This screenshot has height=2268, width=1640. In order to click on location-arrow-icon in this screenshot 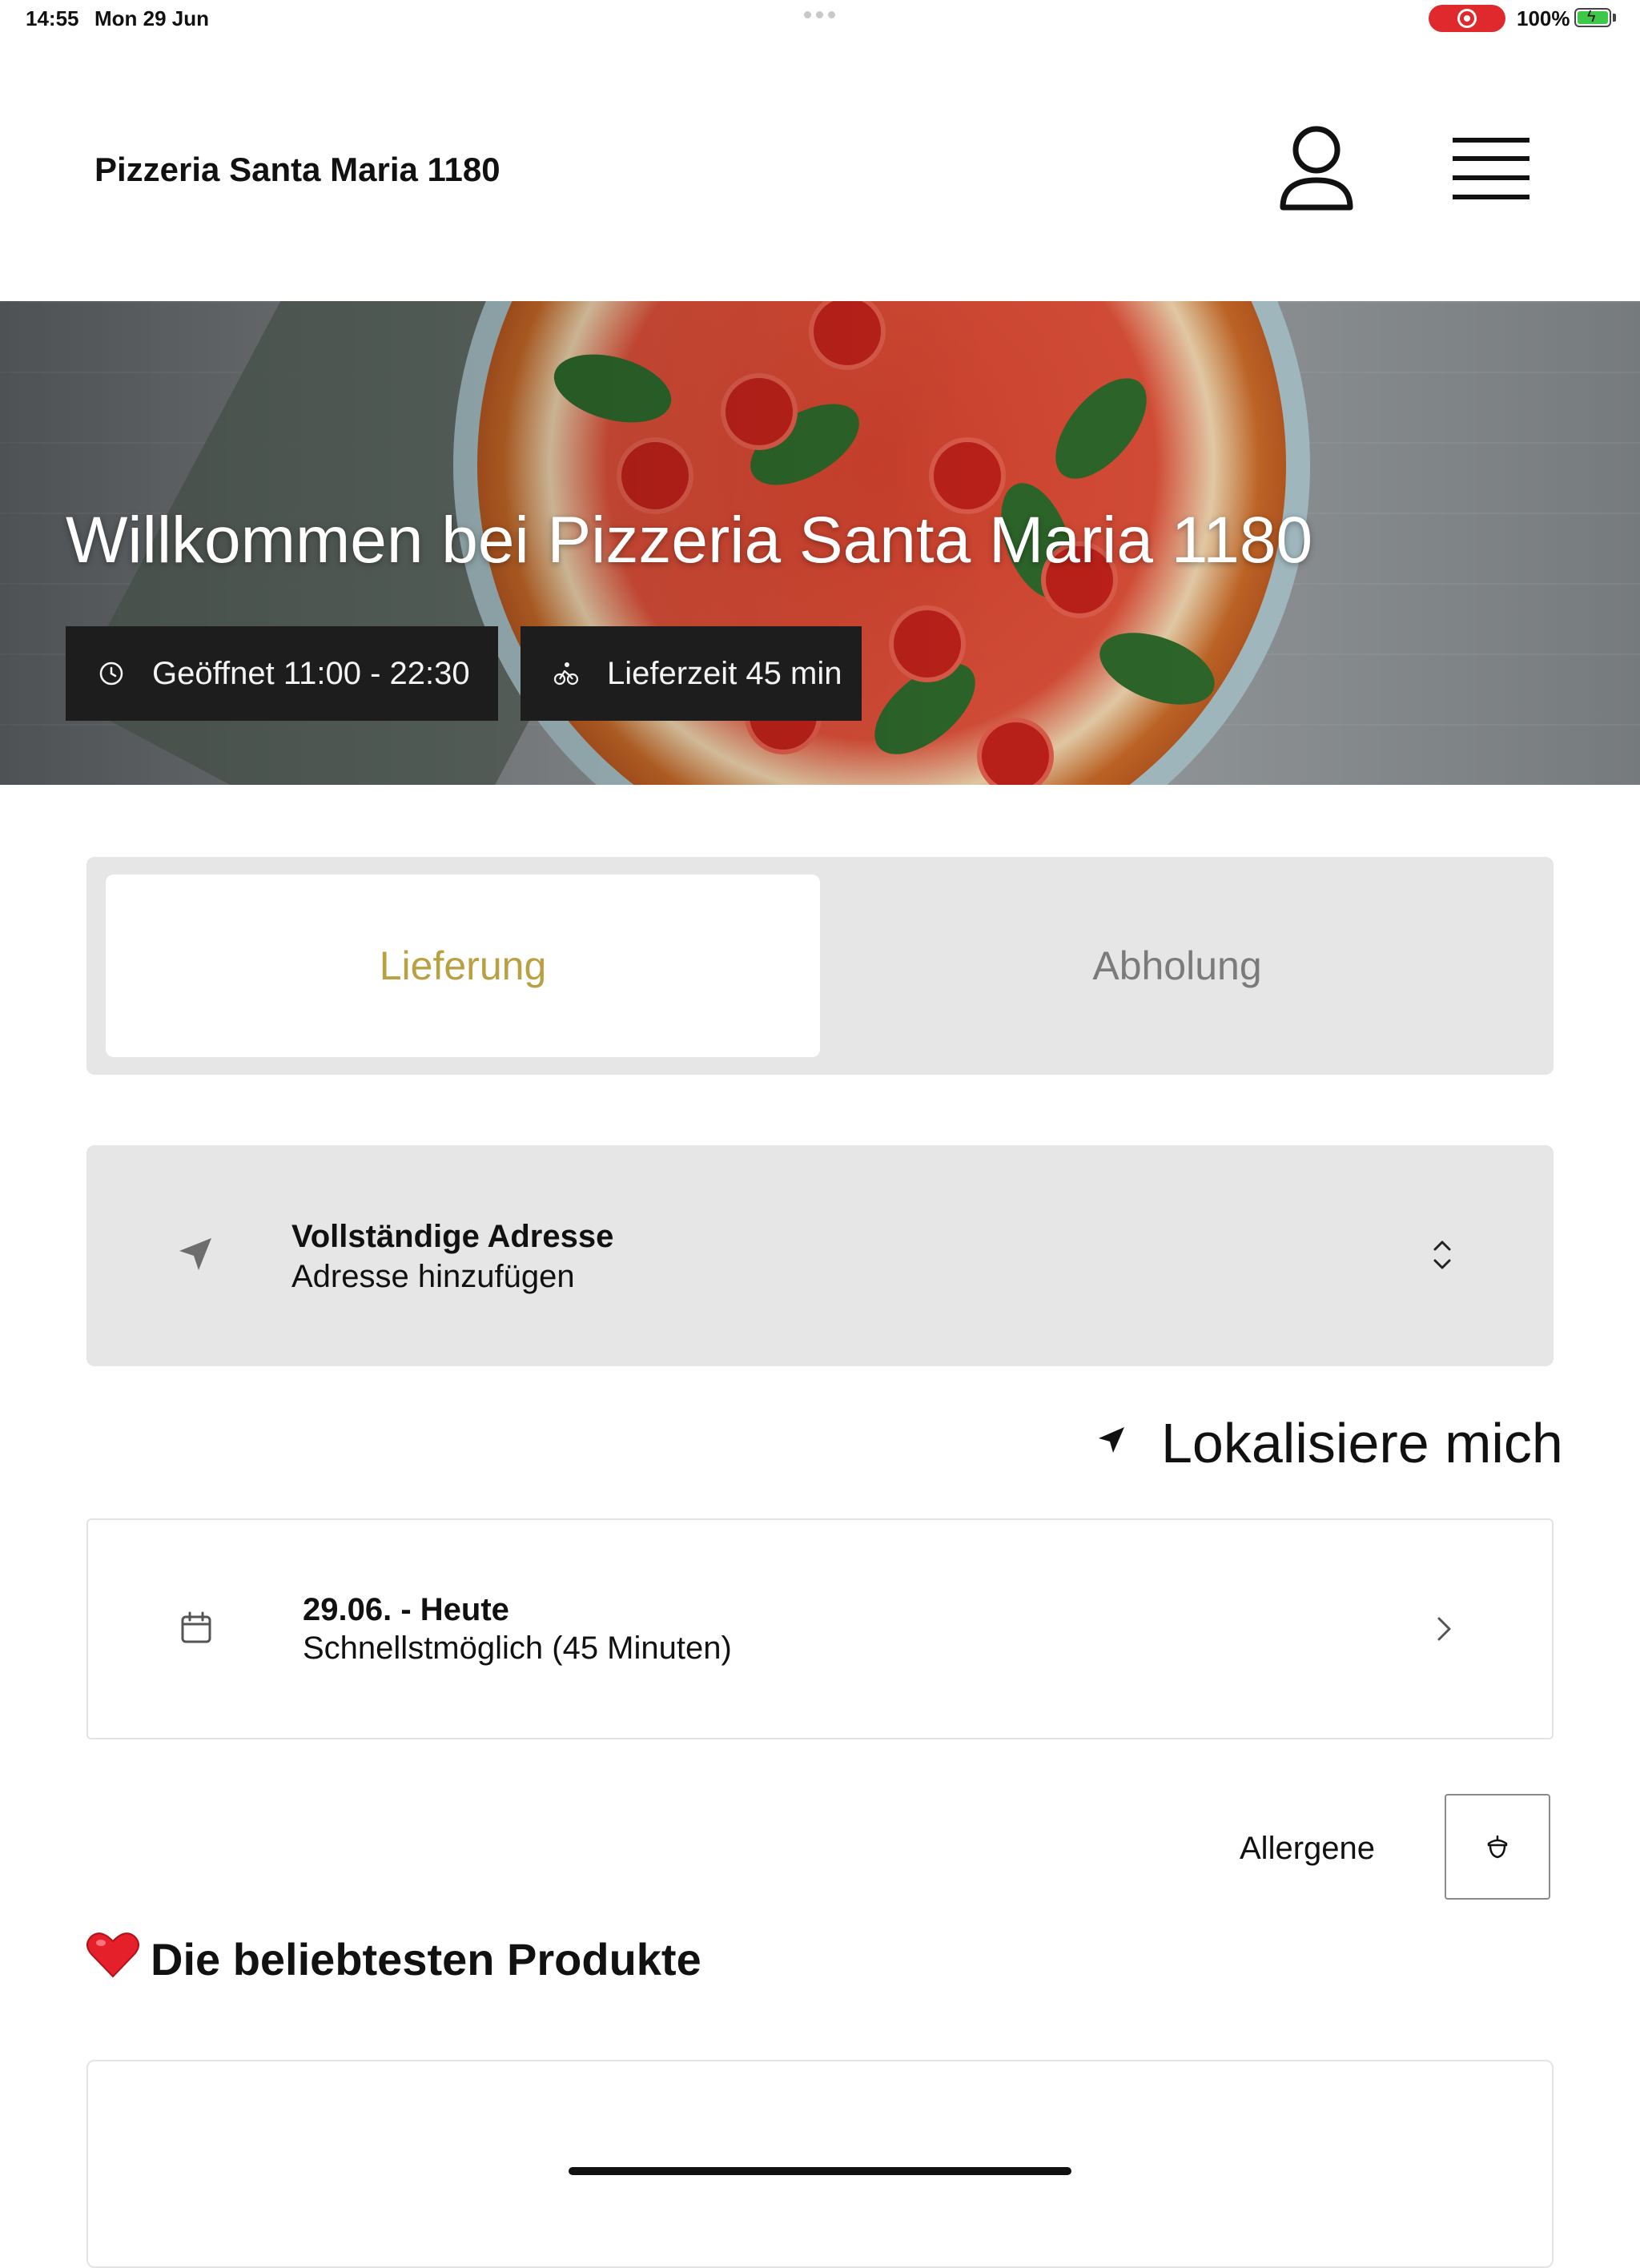, I will do `click(195, 1254)`.